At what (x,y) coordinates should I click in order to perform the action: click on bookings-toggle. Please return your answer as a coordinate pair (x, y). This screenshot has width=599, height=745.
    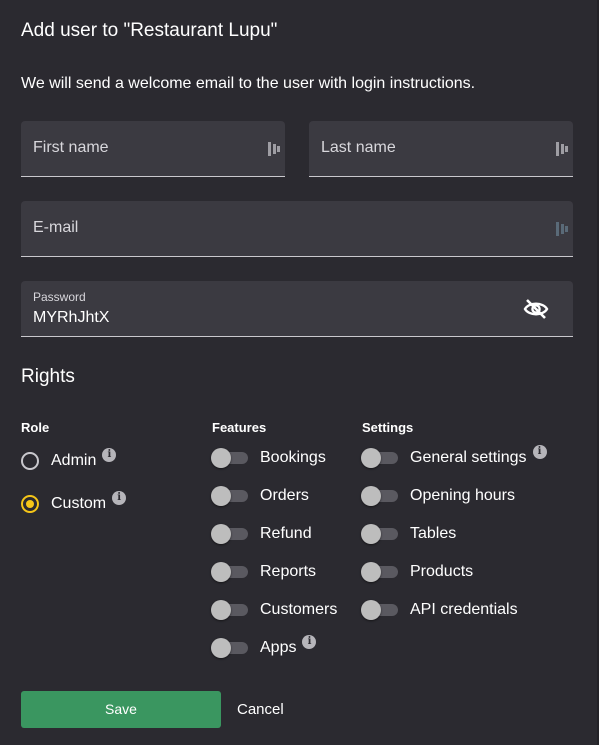
    Looking at the image, I should click on (230, 458).